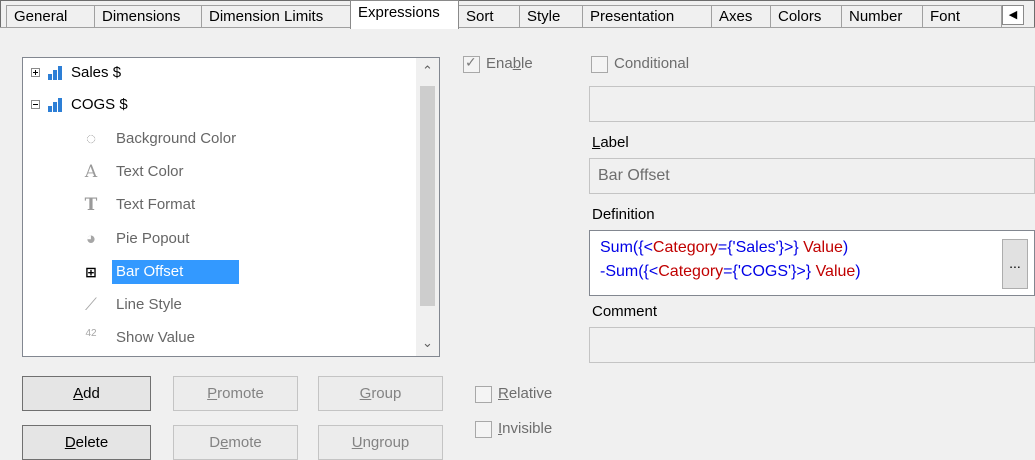  Describe the element at coordinates (91, 304) in the screenshot. I see `line-style-icon: ⟋` at that location.